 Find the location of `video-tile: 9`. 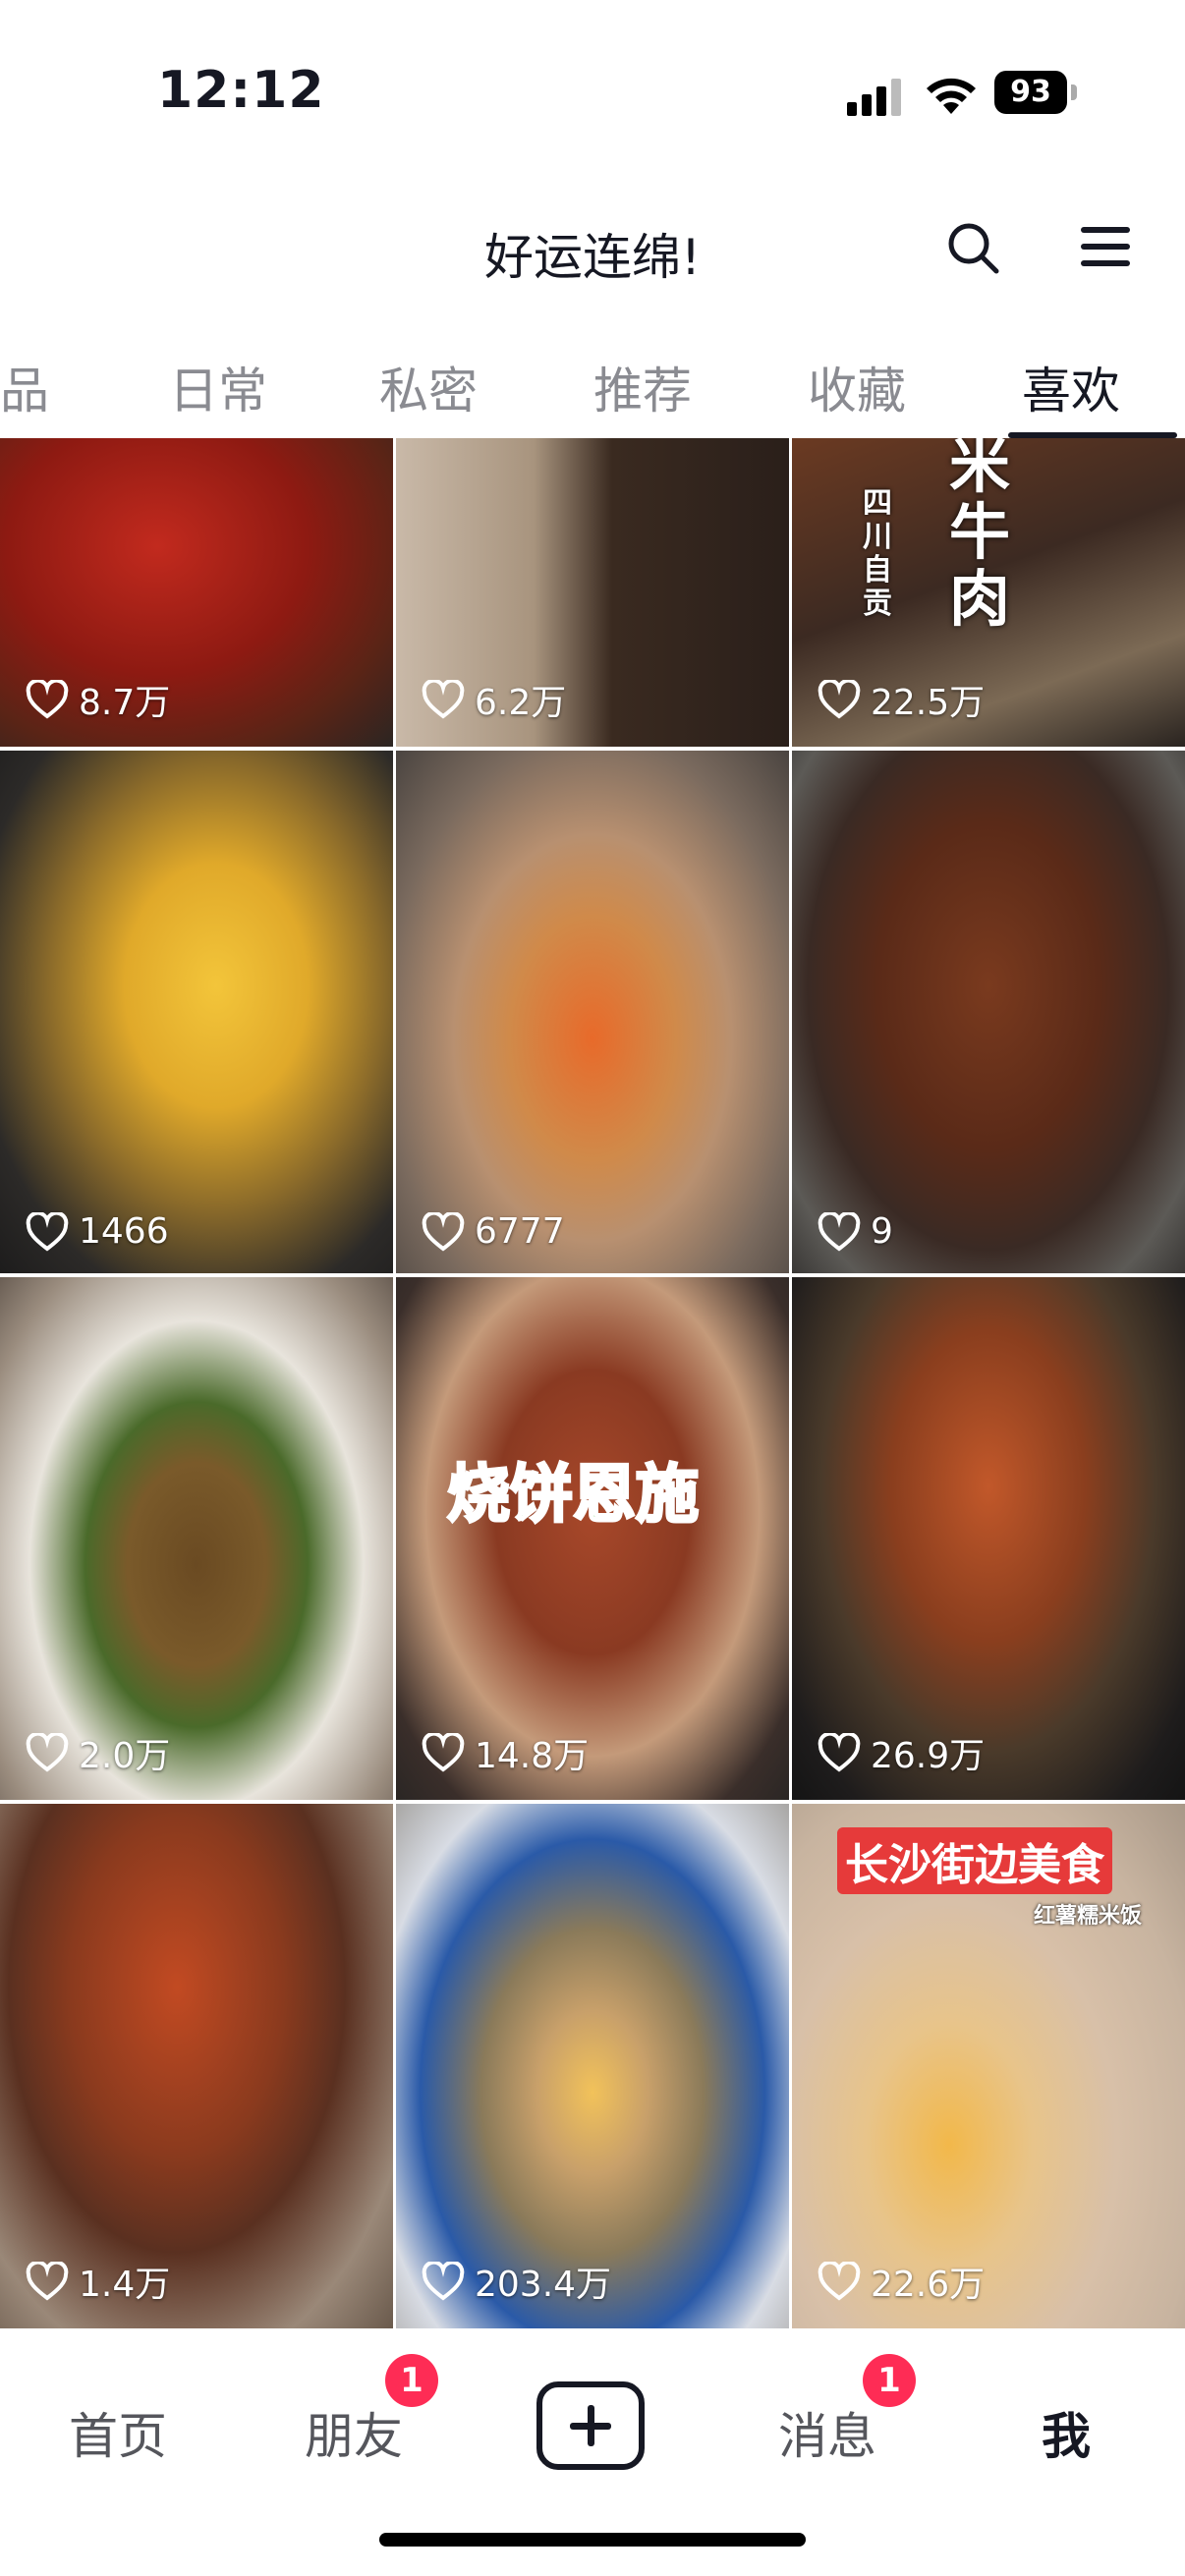

video-tile: 9 is located at coordinates (989, 1012).